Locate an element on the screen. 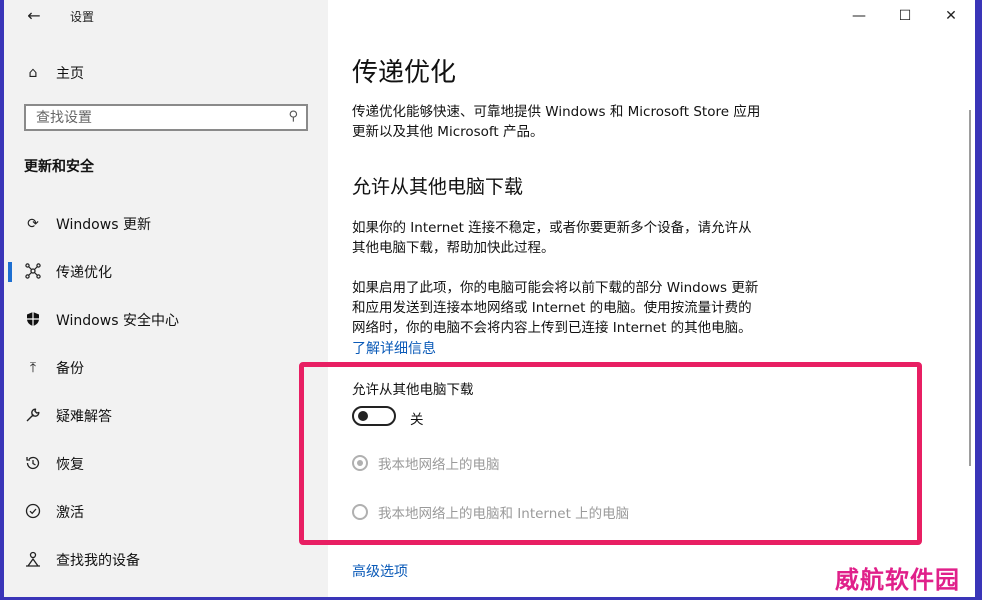 This screenshot has height=600, width=982. delivery-network-icon is located at coordinates (33, 272).